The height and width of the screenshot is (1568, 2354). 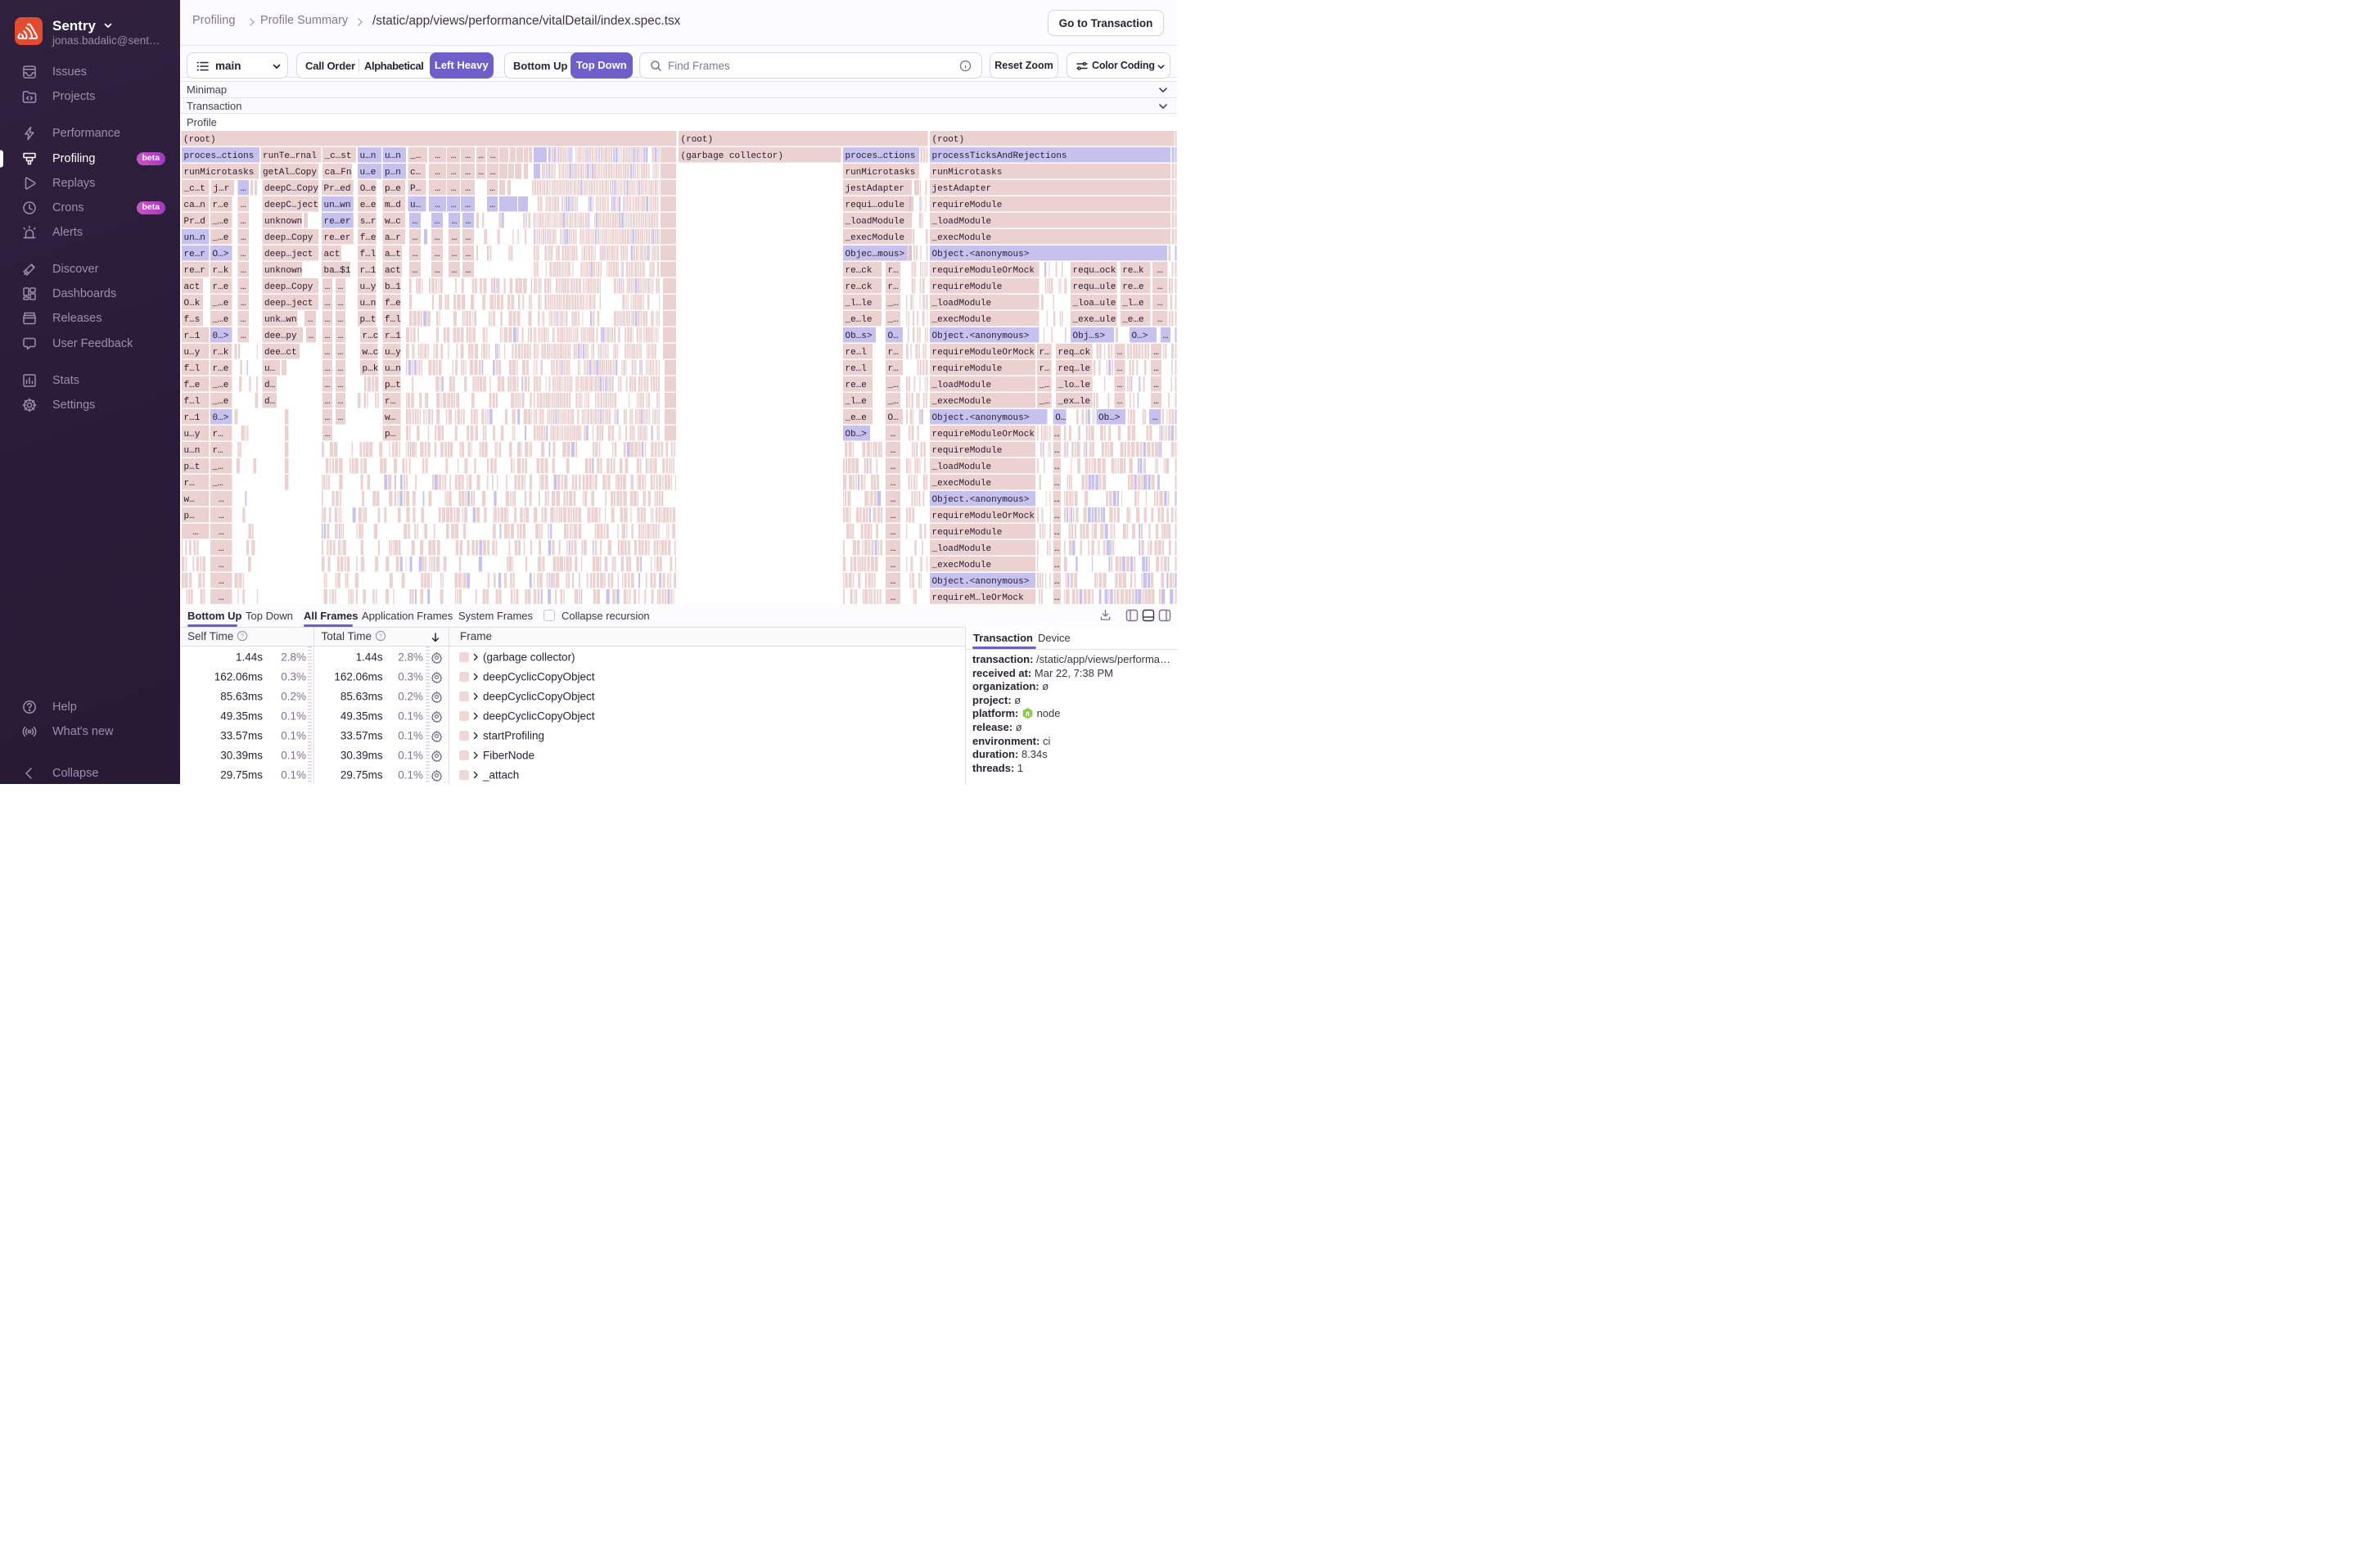 What do you see at coordinates (194, 271) in the screenshot?
I see `svg-text: re…r` at bounding box center [194, 271].